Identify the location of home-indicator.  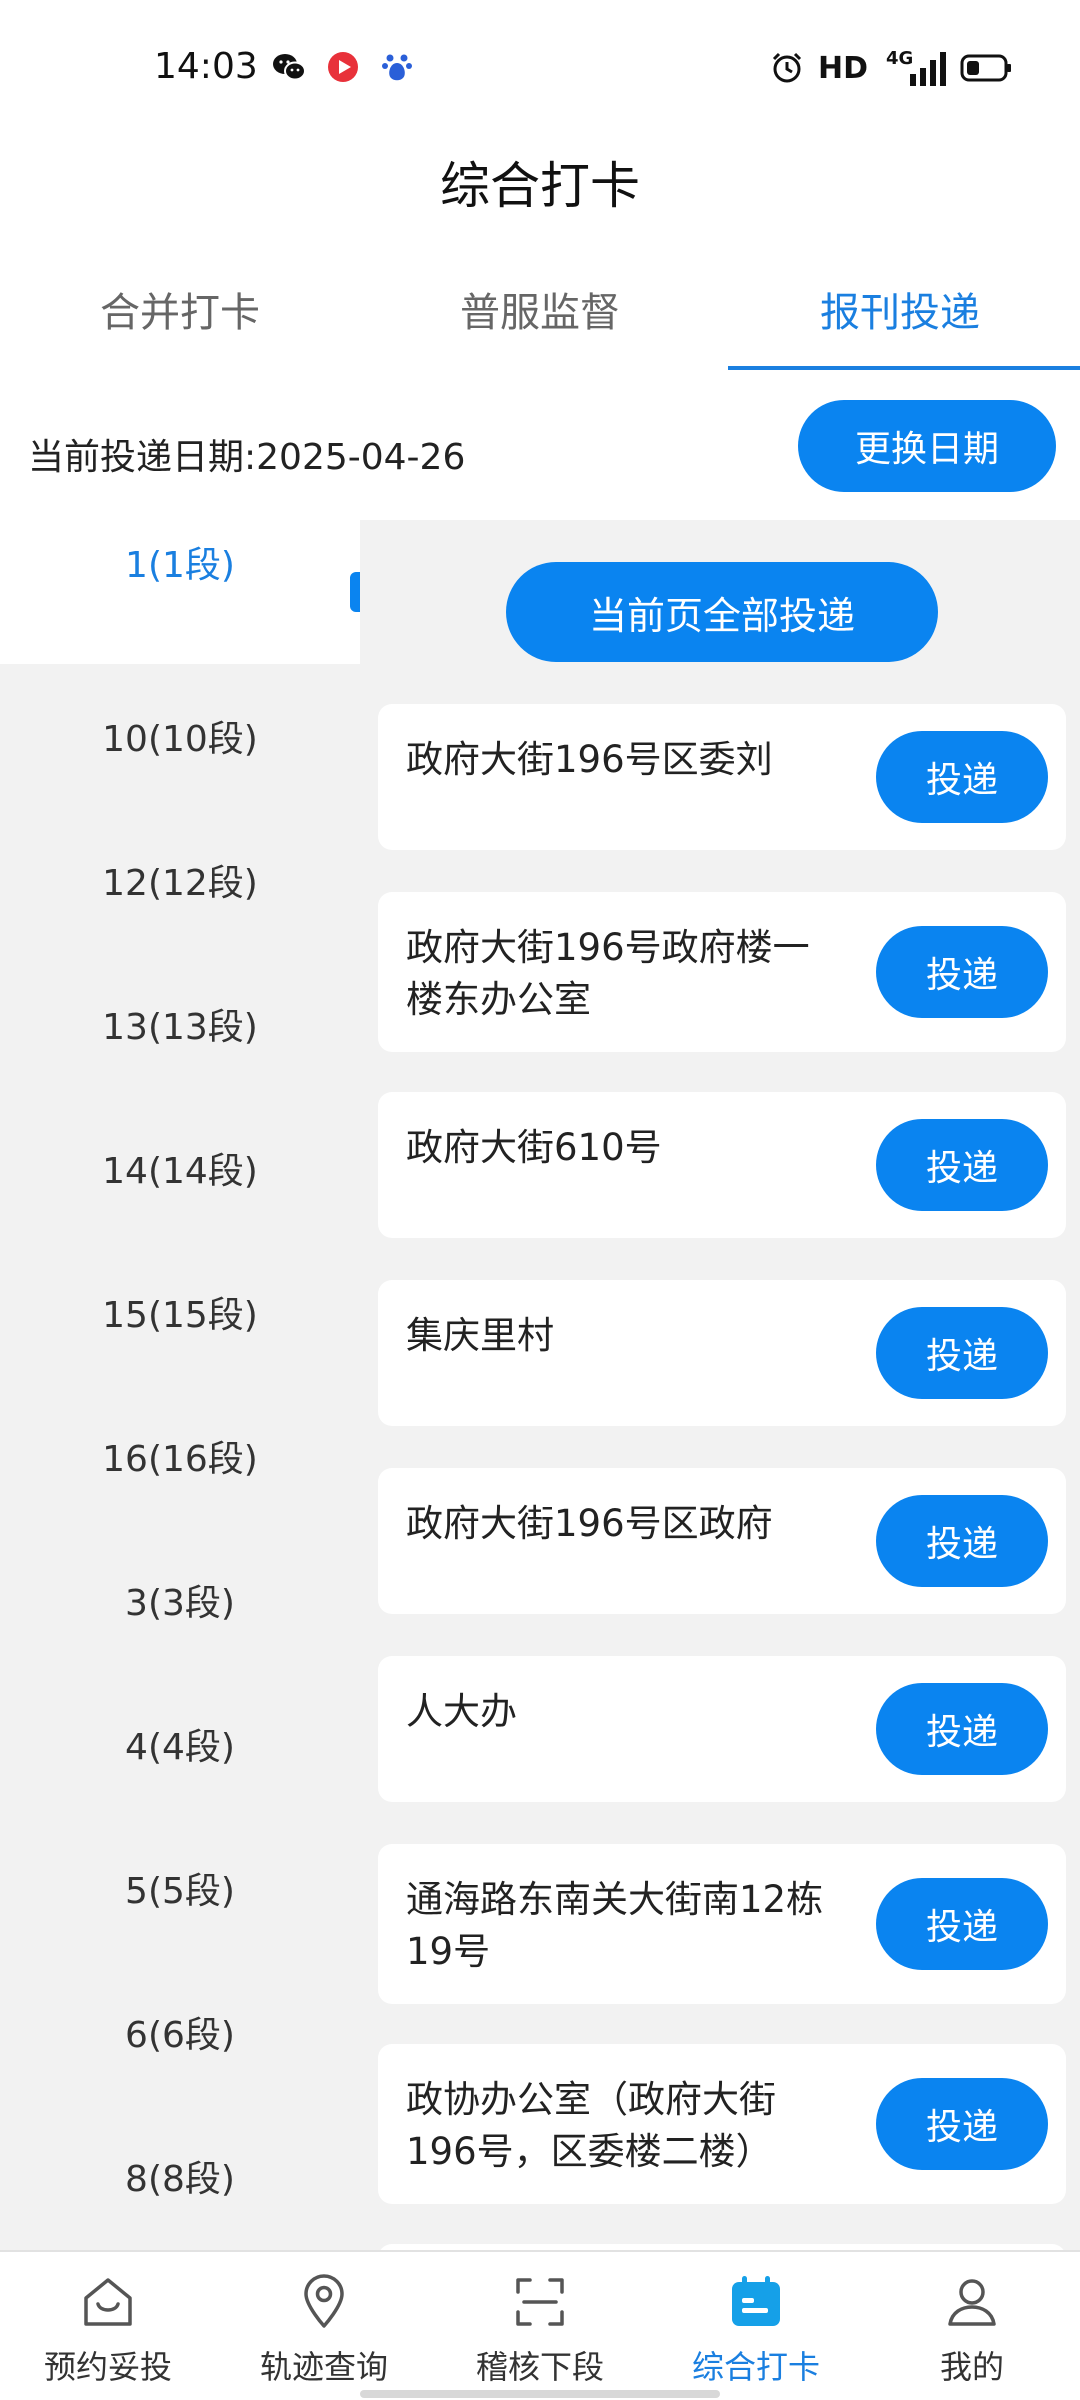
(540, 2394).